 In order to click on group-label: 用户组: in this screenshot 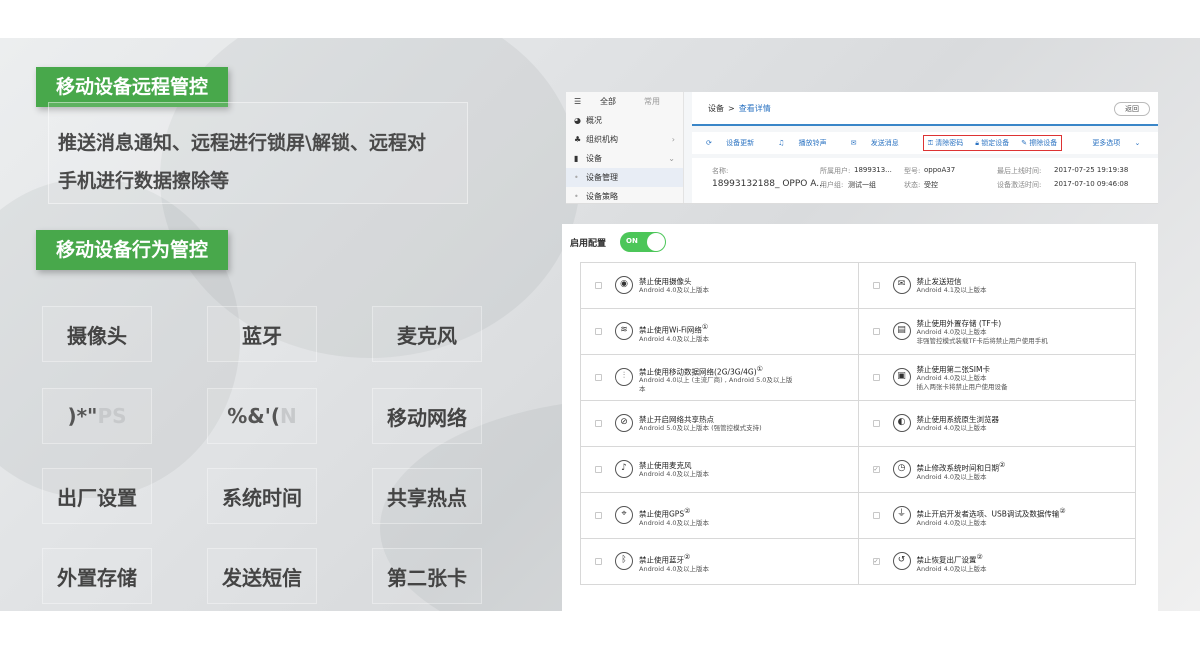, I will do `click(832, 185)`.